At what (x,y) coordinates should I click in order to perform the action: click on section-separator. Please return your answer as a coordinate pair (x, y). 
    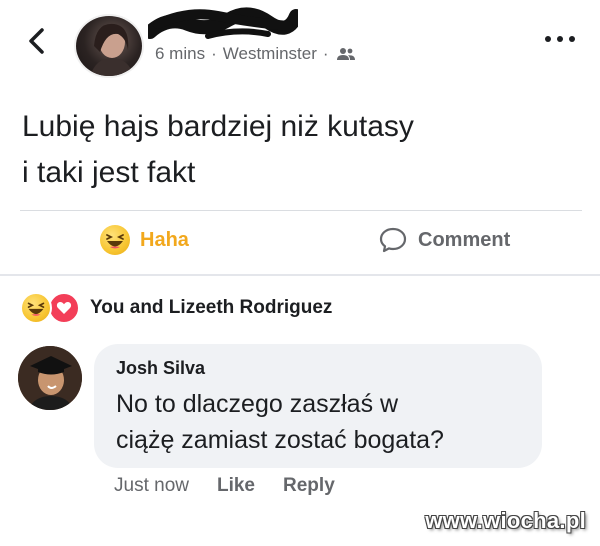
    Looking at the image, I should click on (300, 275).